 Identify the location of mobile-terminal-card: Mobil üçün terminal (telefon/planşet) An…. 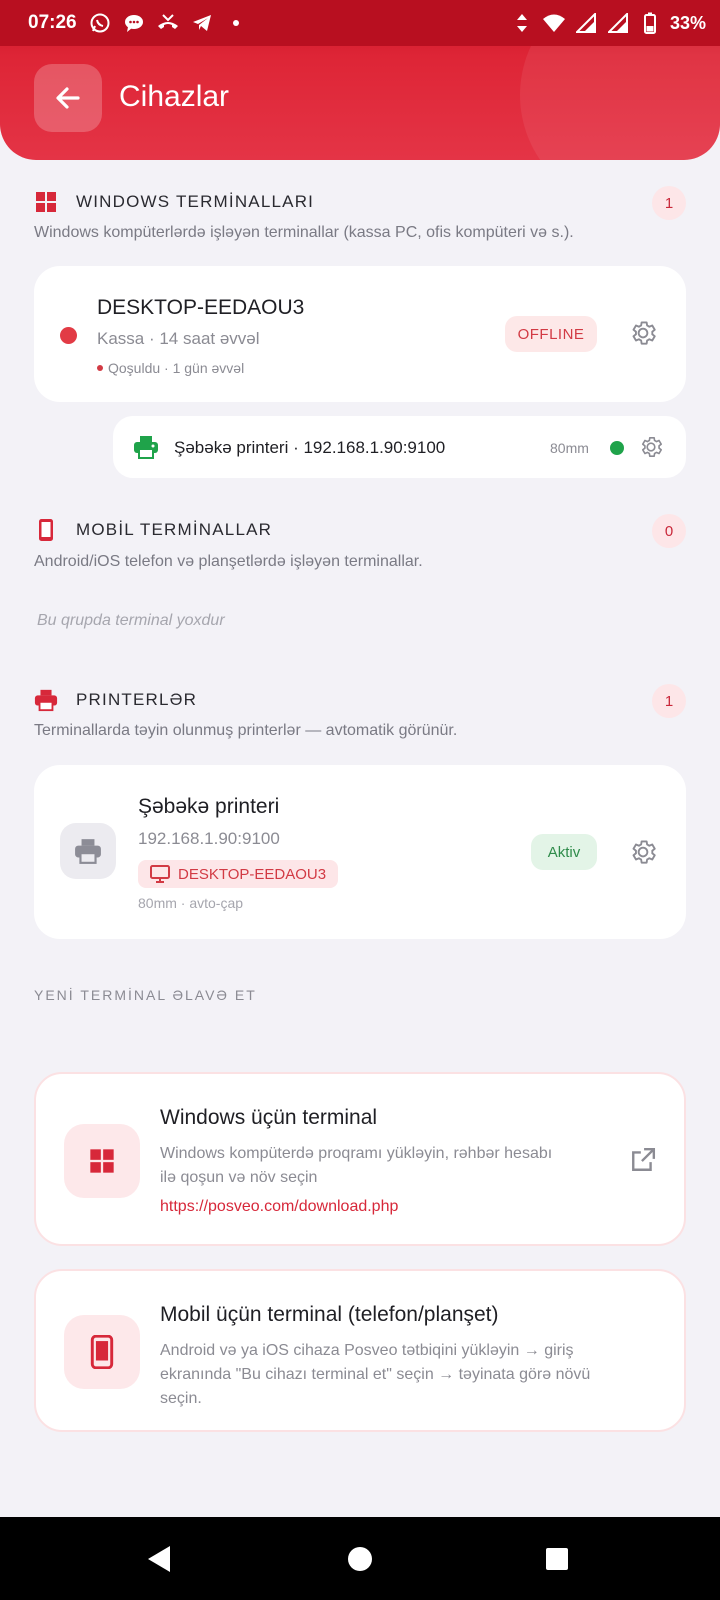
(360, 1350).